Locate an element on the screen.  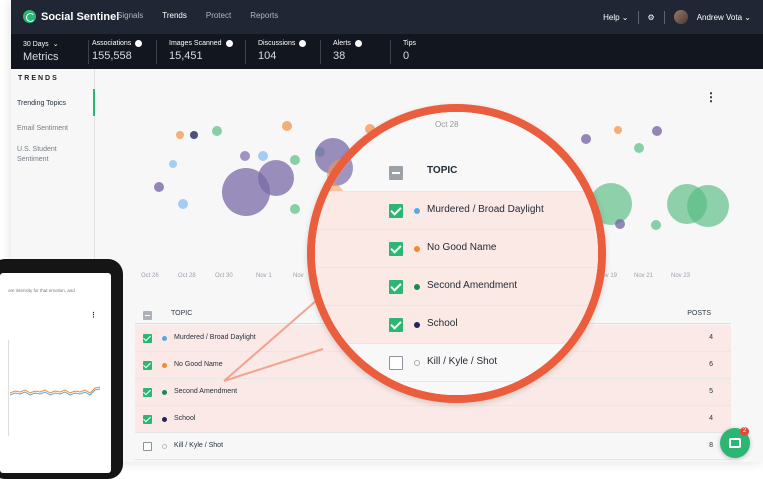
zoom-row: Kill / Kyle / Shot is located at coordinates (456, 363).